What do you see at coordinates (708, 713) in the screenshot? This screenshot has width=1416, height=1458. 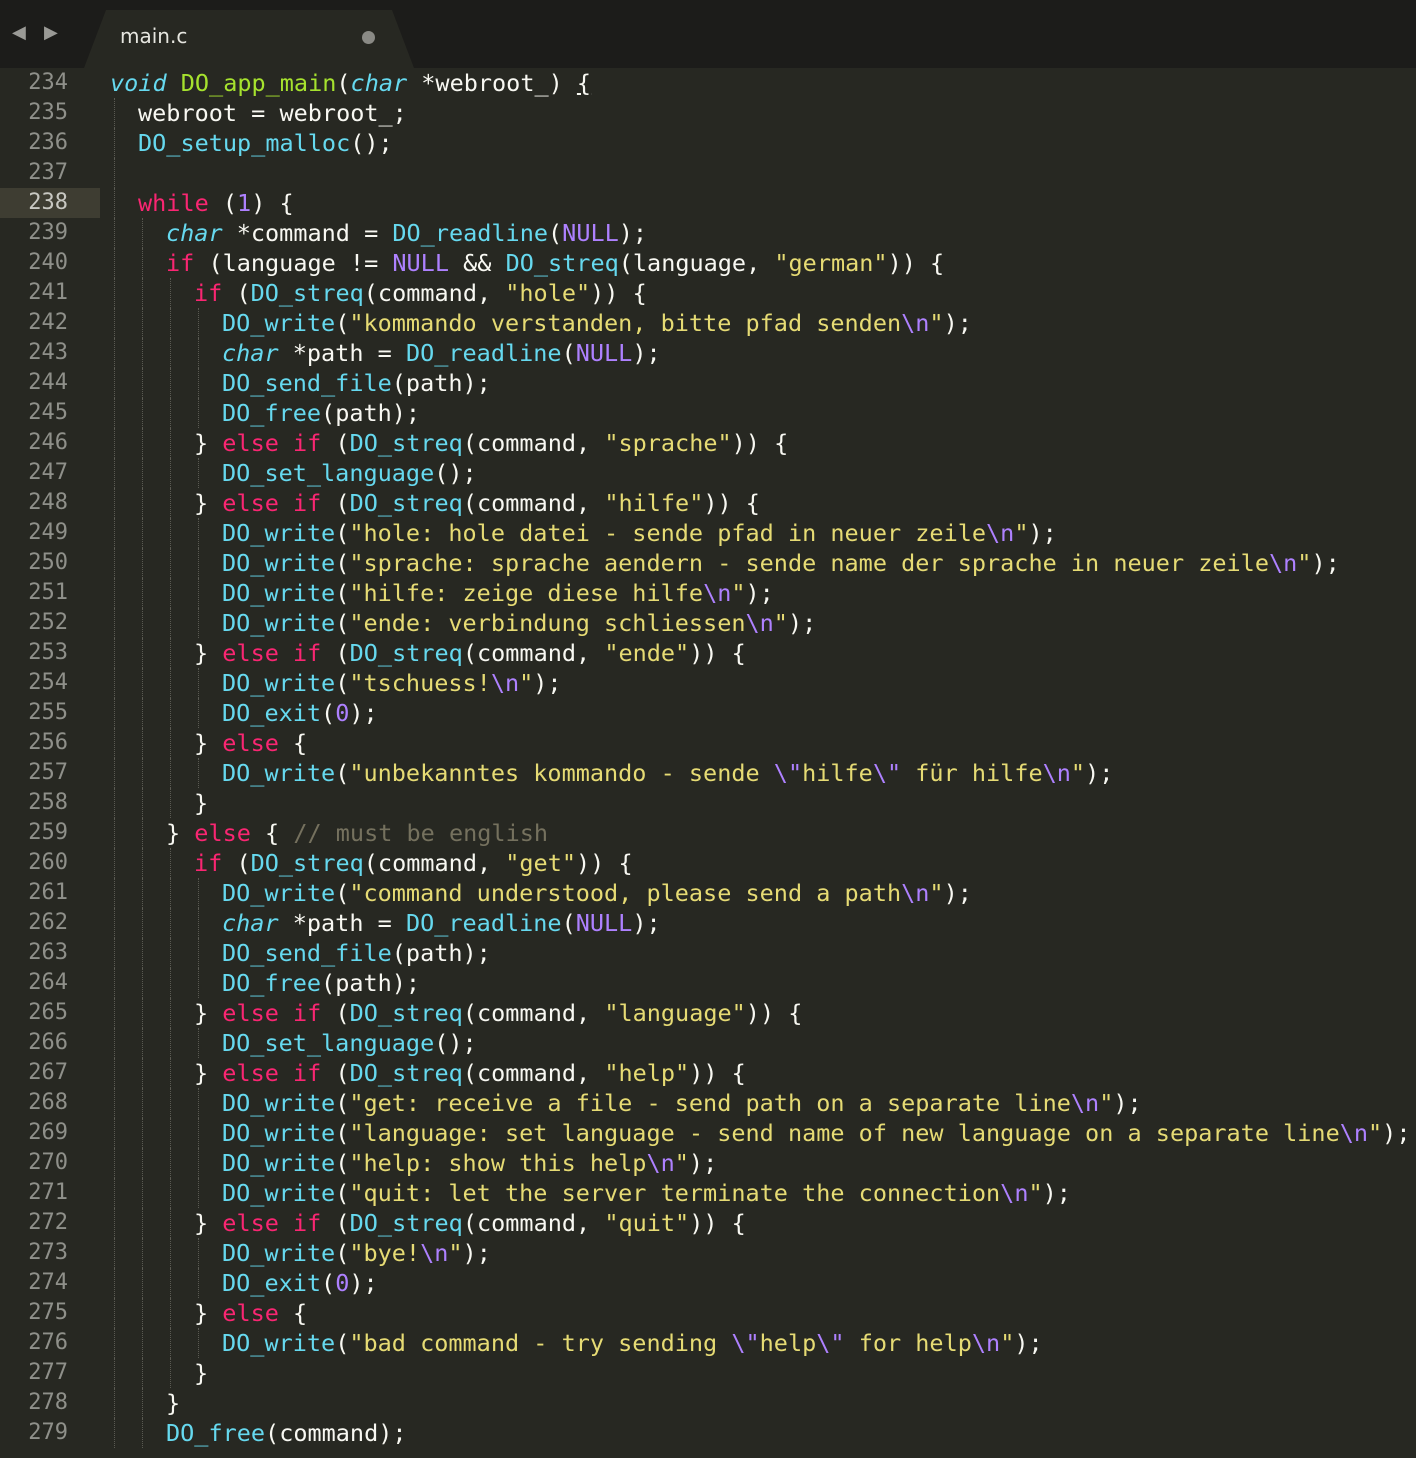 I see `code-line: 255 DO_exit(0);` at bounding box center [708, 713].